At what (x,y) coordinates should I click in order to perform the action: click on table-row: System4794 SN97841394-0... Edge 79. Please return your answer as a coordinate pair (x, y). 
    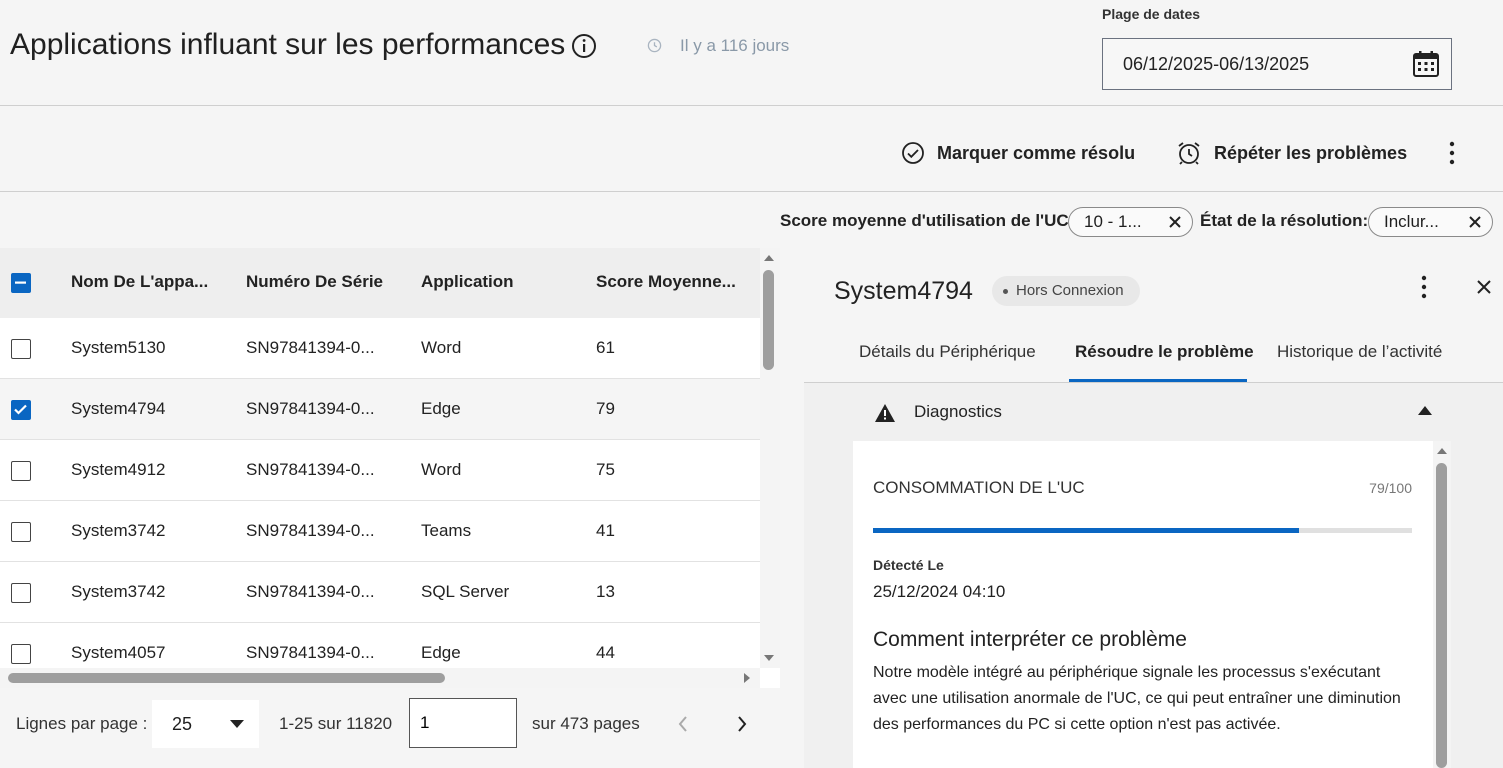
    Looking at the image, I should click on (380, 409).